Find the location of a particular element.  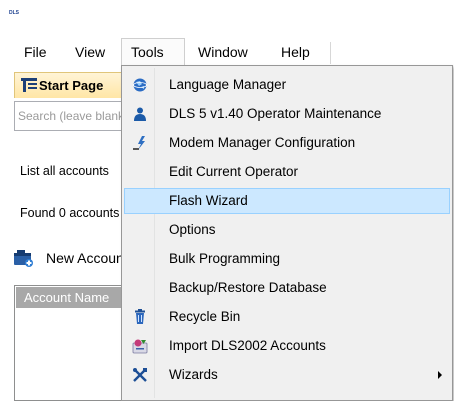

modem-icon is located at coordinates (140, 143).